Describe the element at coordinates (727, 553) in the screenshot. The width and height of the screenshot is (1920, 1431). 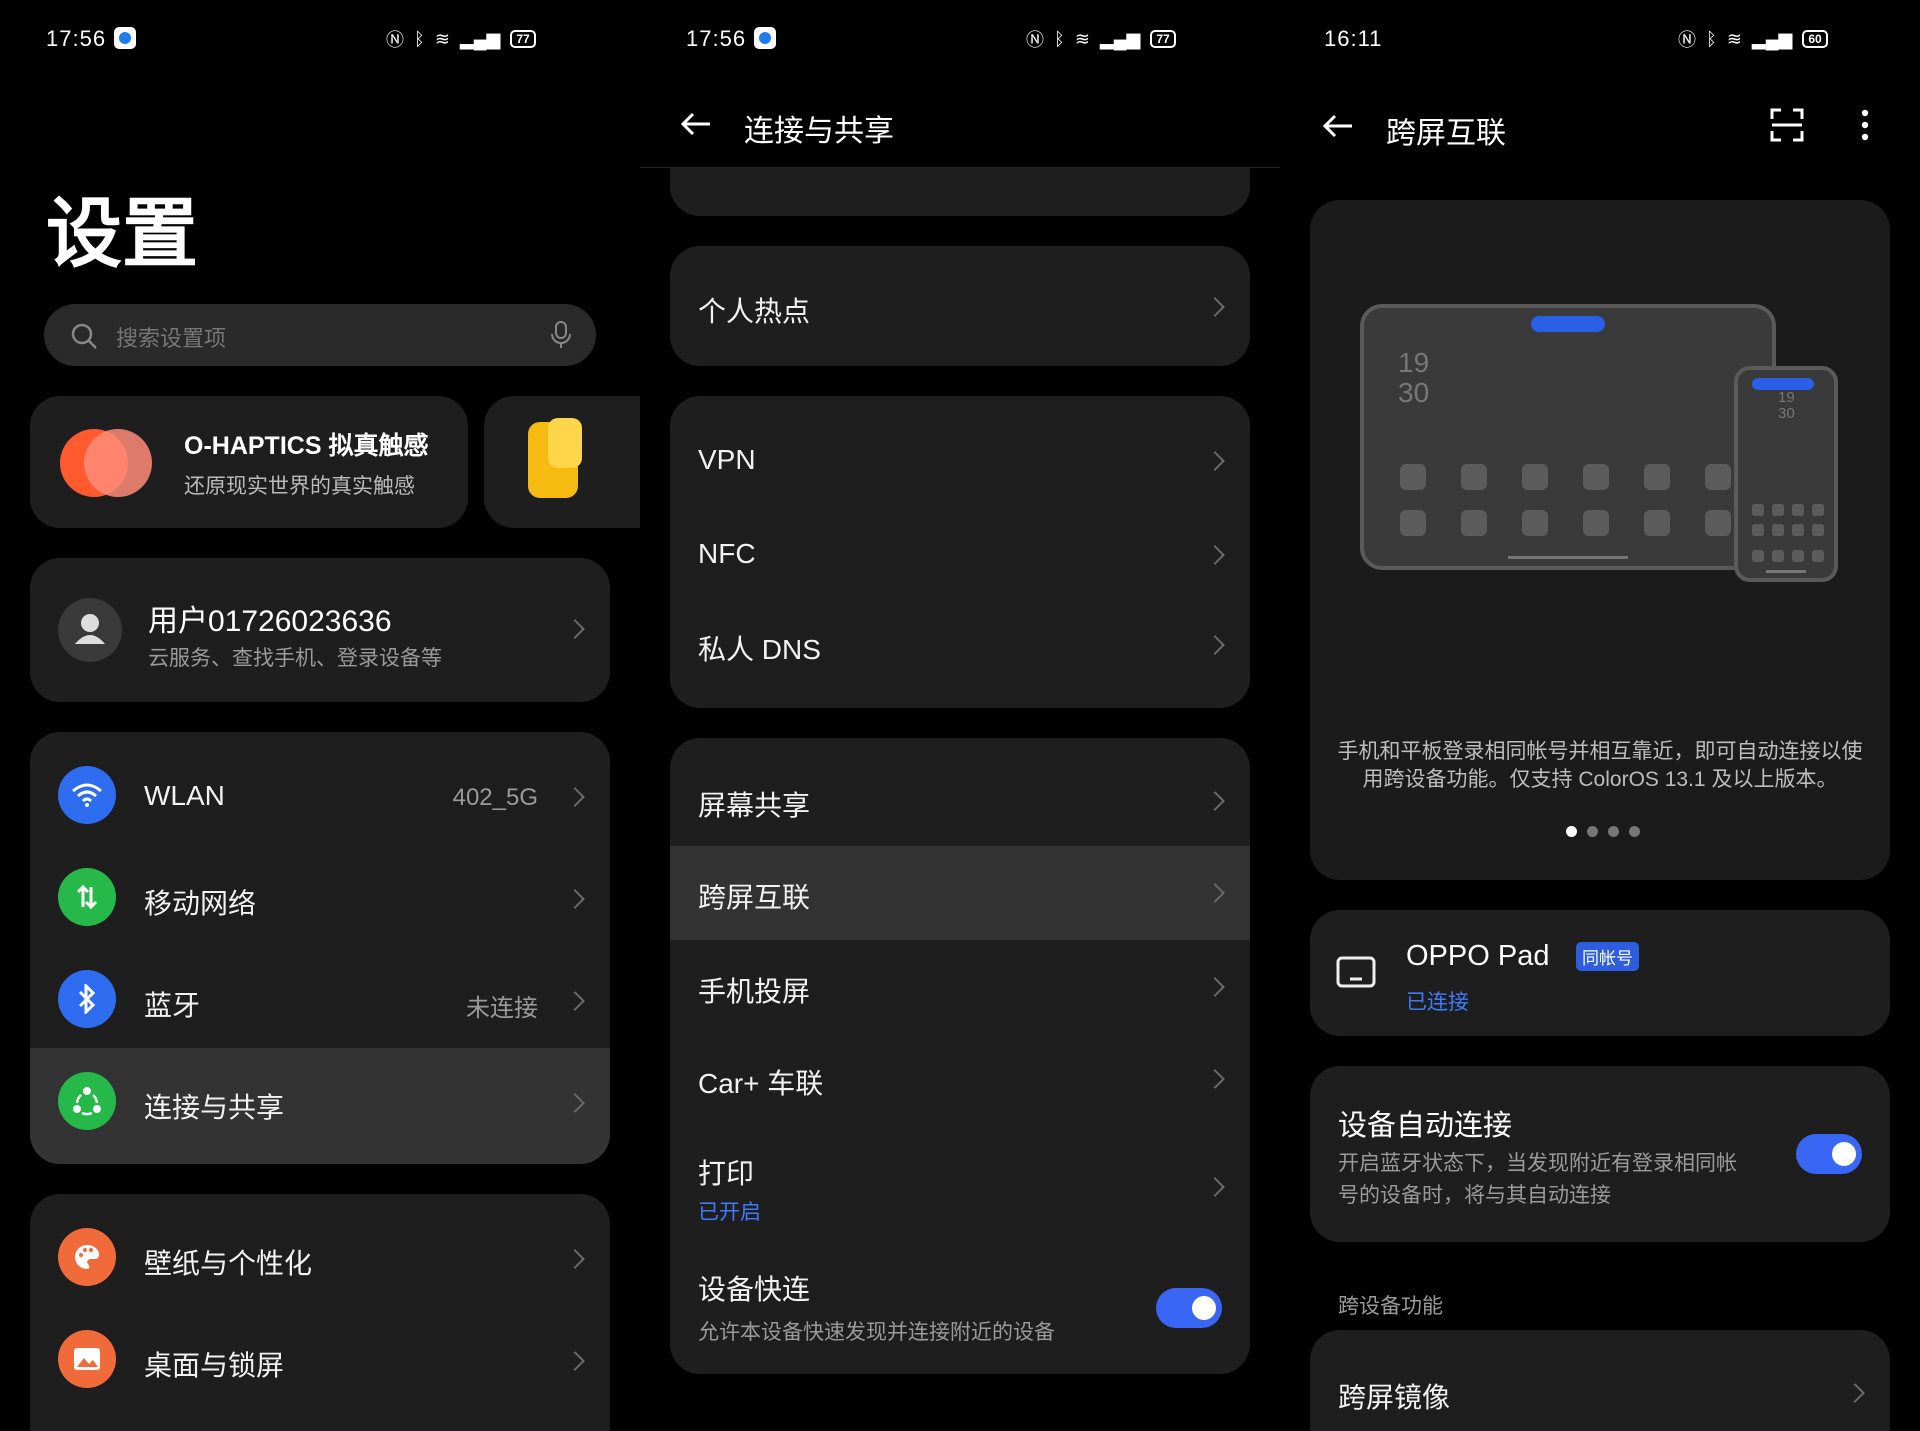
I see `settings-item-label: NFC` at that location.